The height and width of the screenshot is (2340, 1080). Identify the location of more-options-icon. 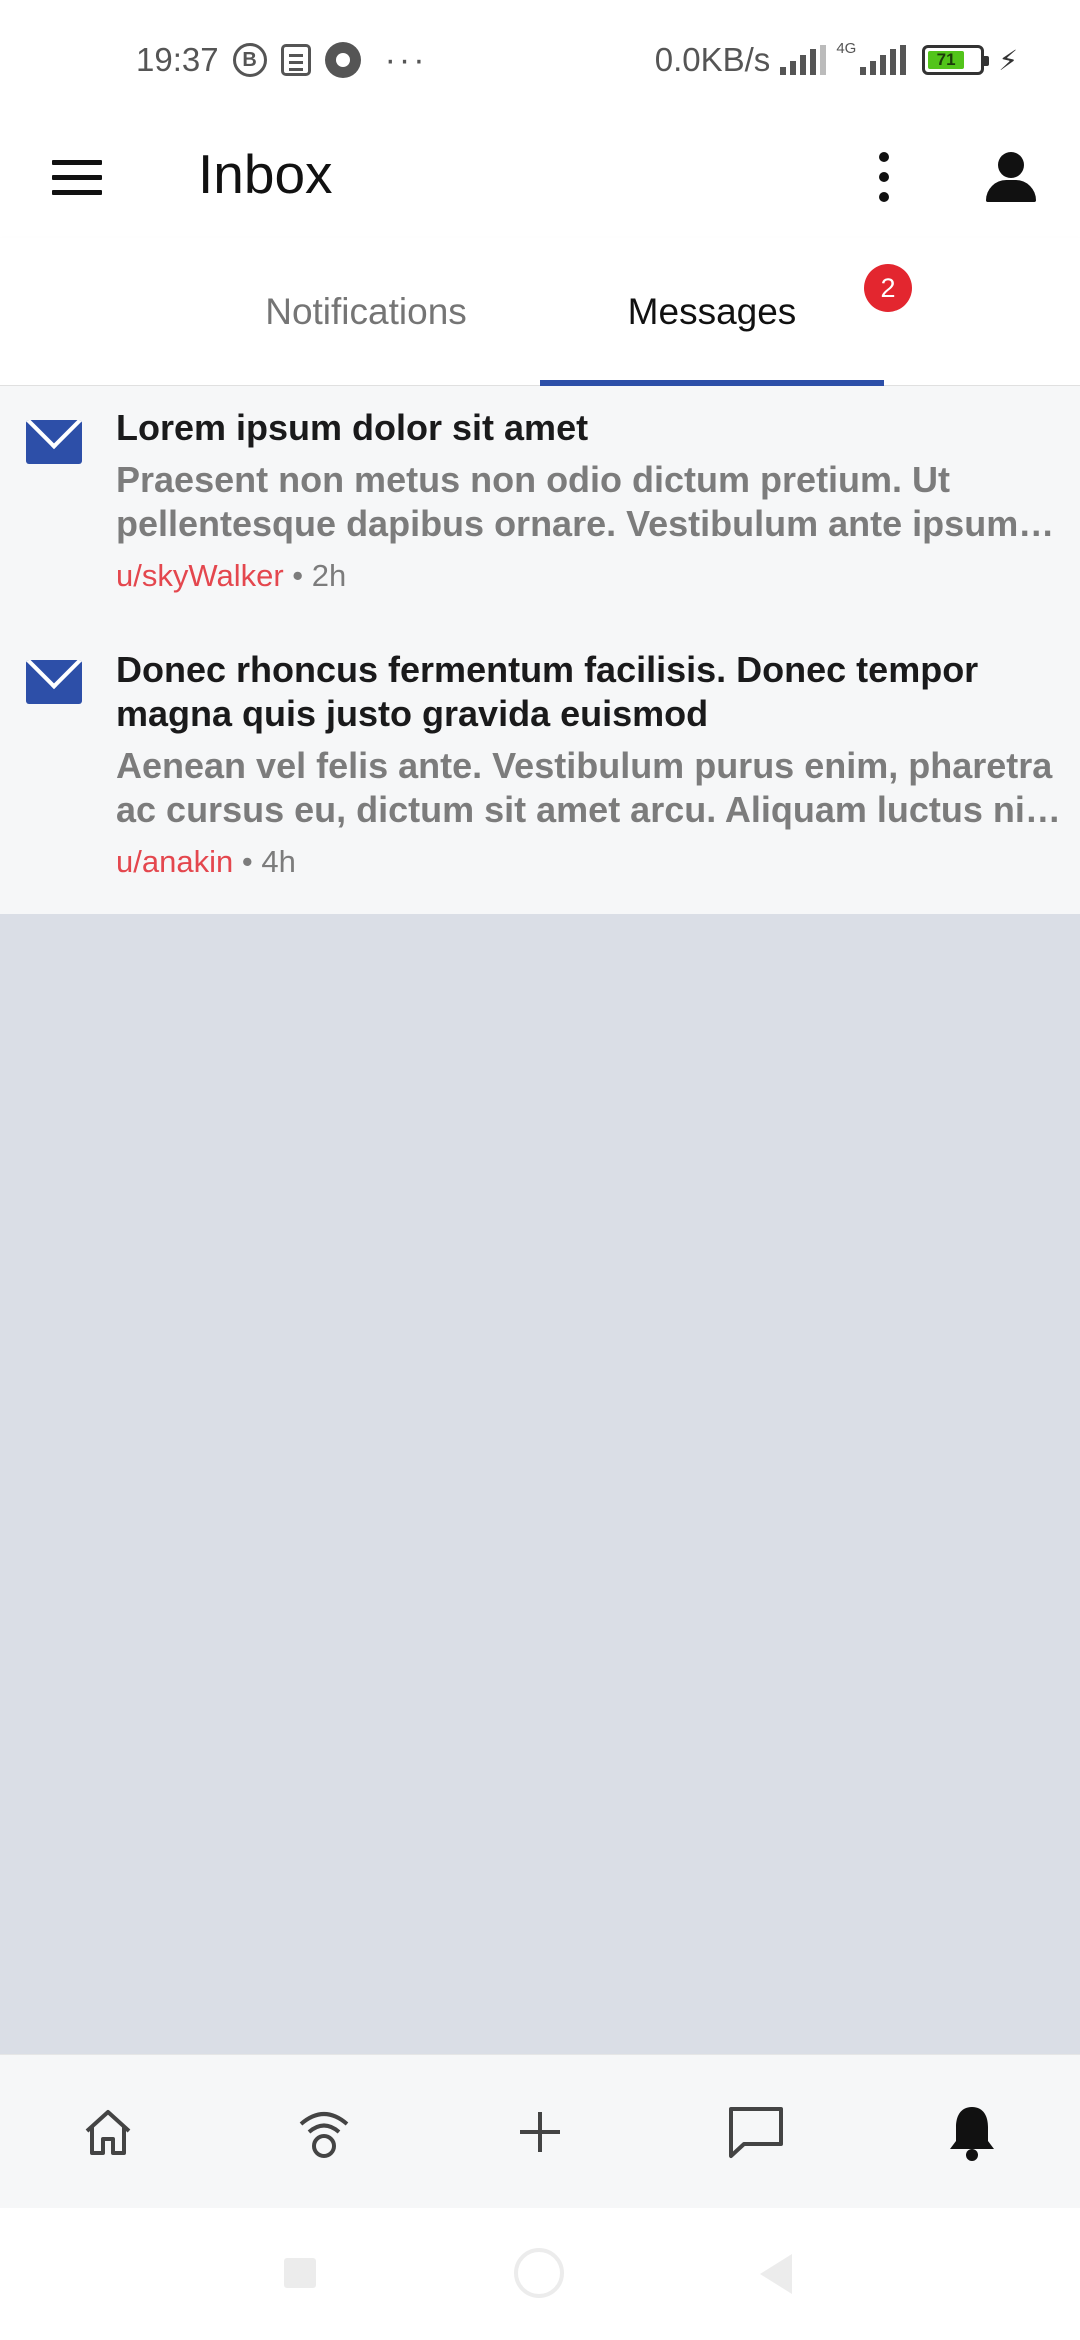
(884, 177).